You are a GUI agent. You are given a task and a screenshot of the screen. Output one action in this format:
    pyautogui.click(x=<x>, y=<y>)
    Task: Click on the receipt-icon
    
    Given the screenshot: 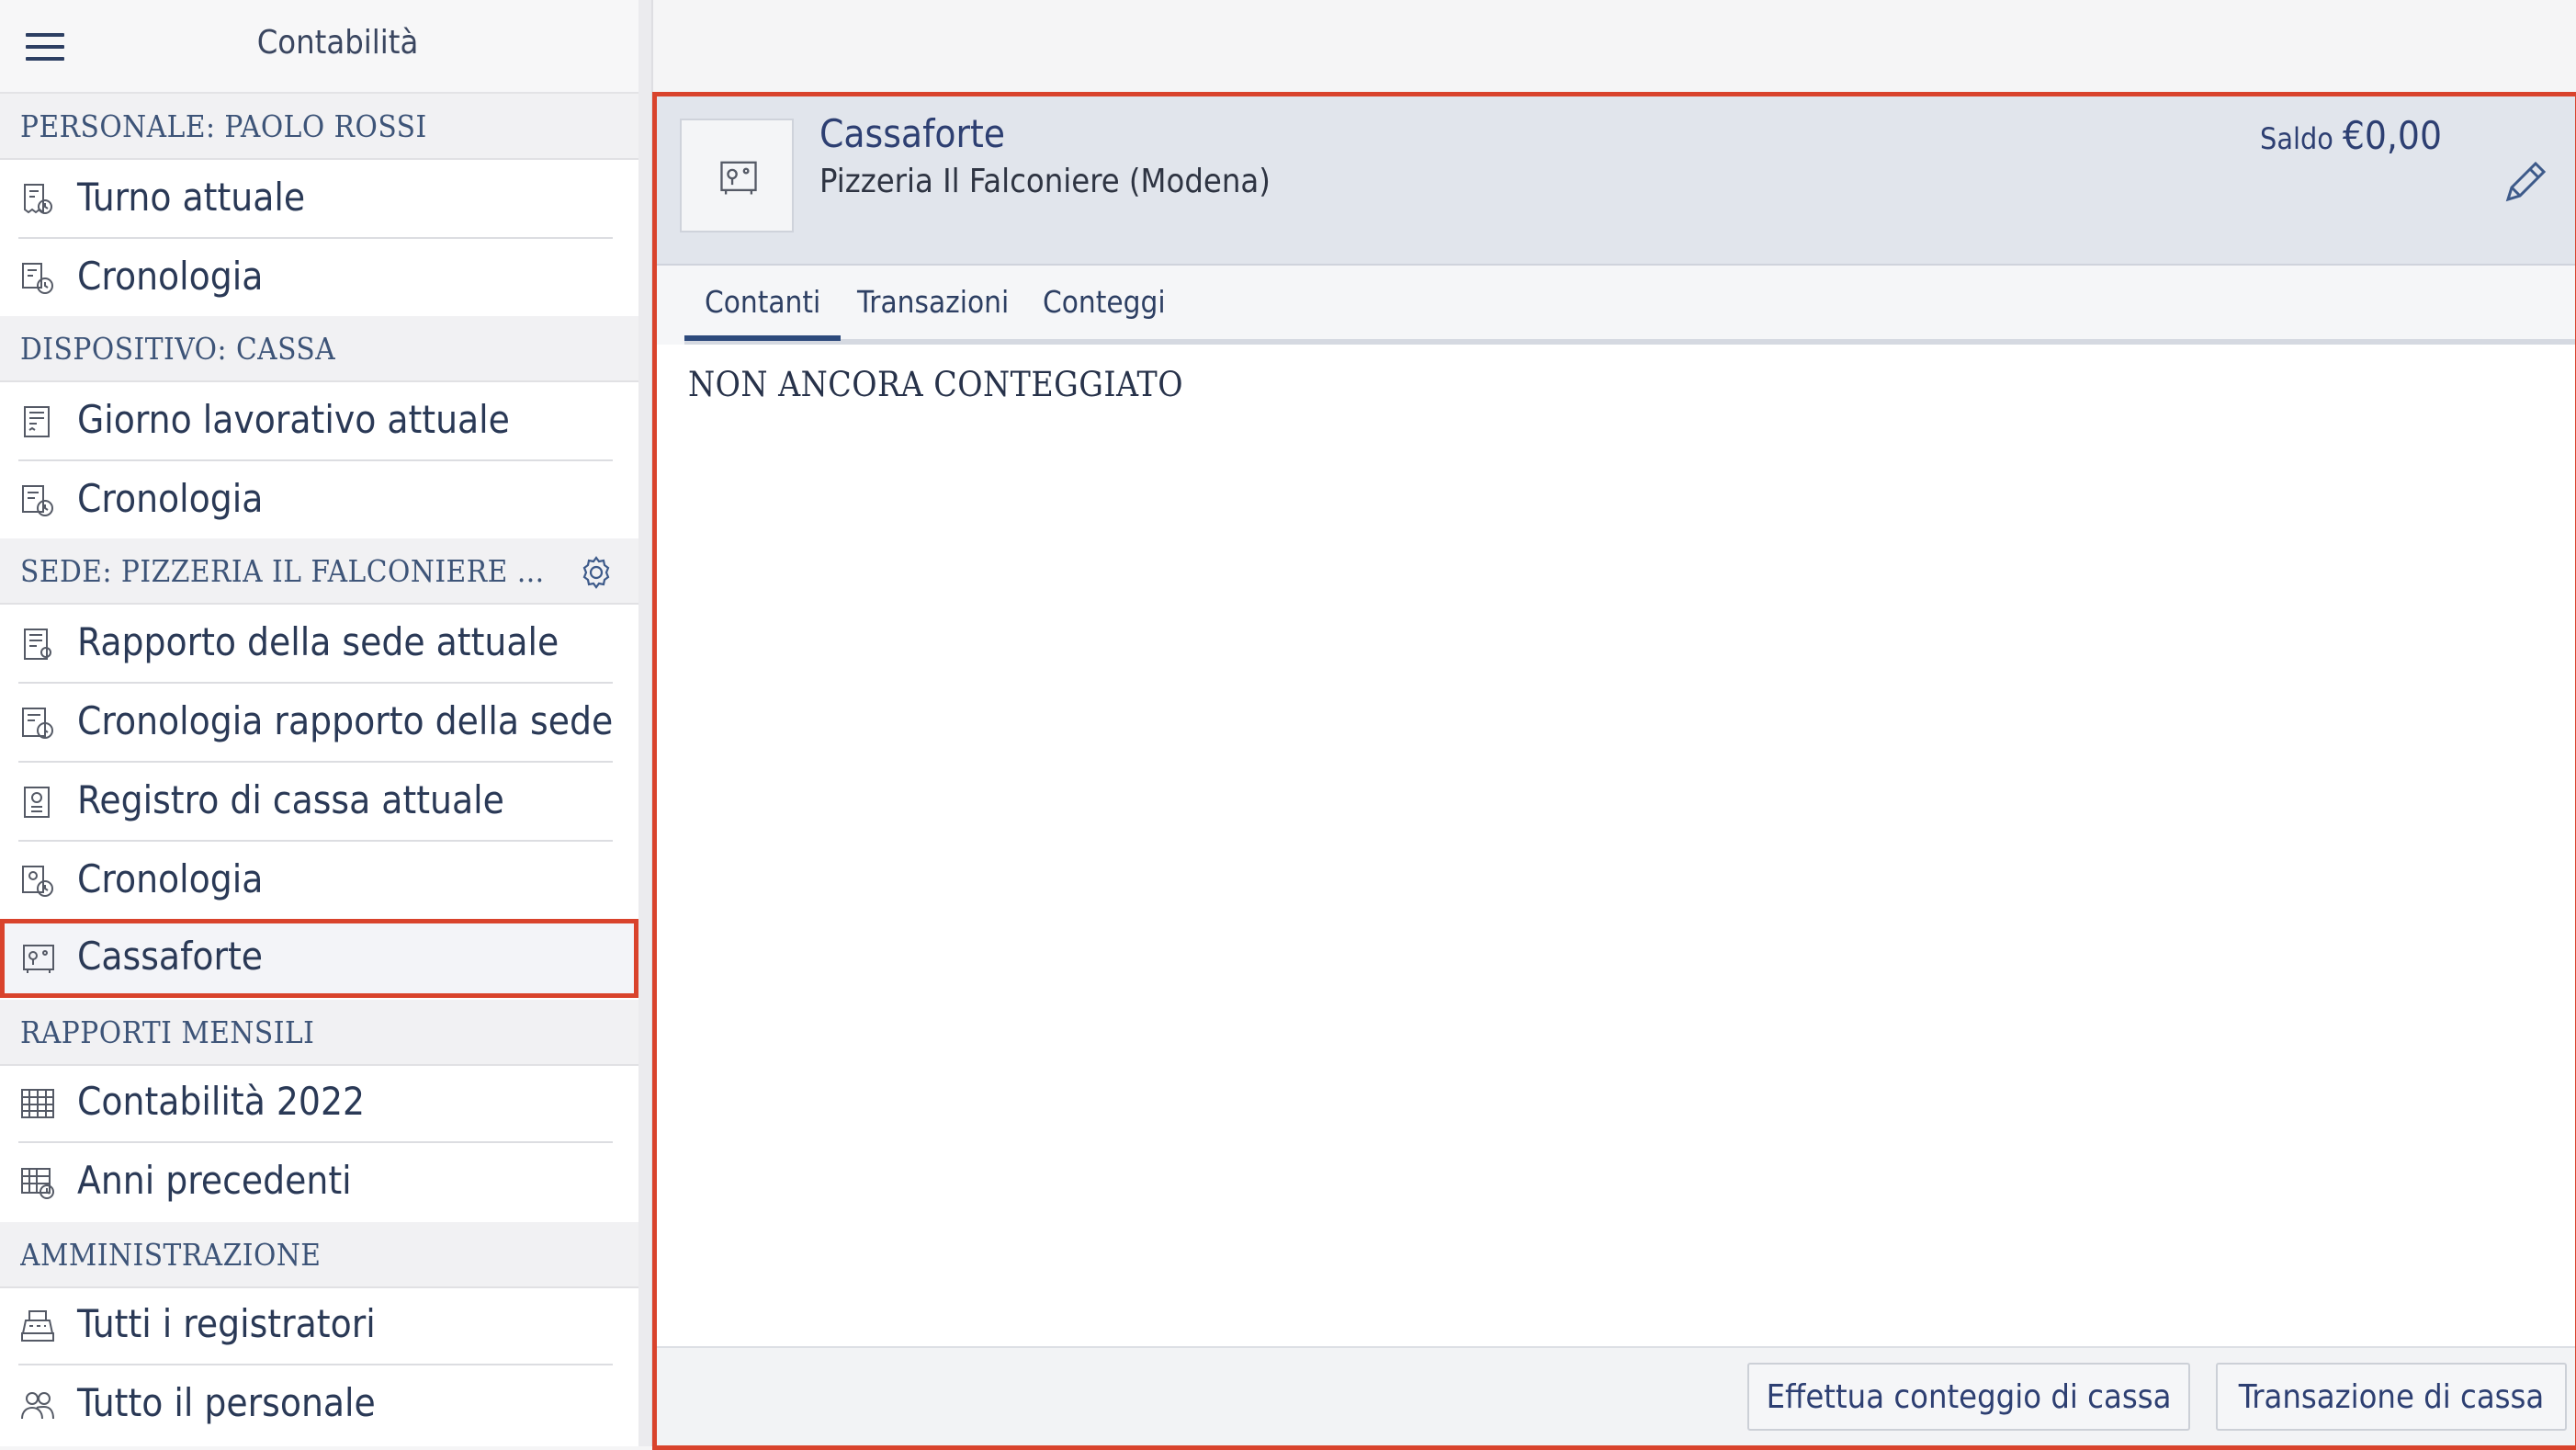 What is the action you would take?
    pyautogui.click(x=37, y=421)
    